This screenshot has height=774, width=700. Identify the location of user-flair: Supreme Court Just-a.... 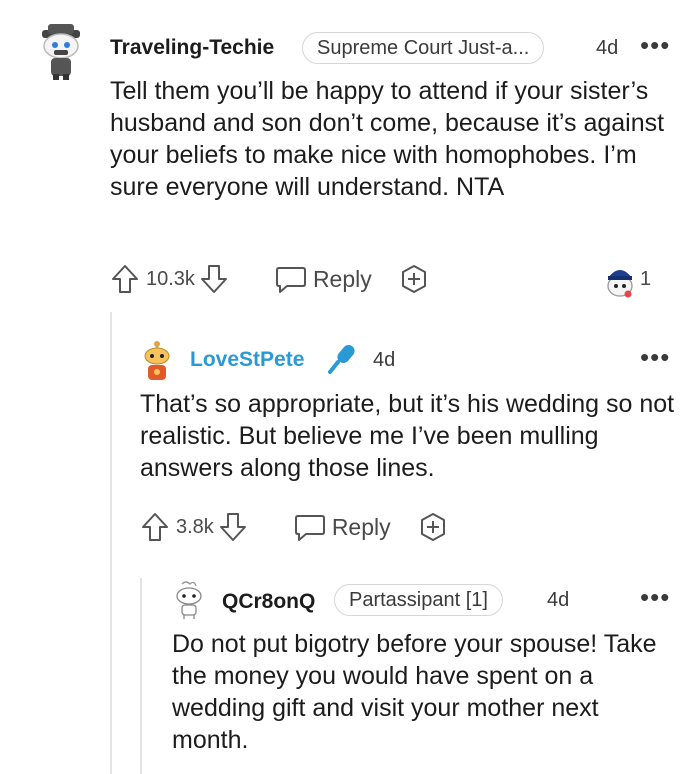
(423, 48).